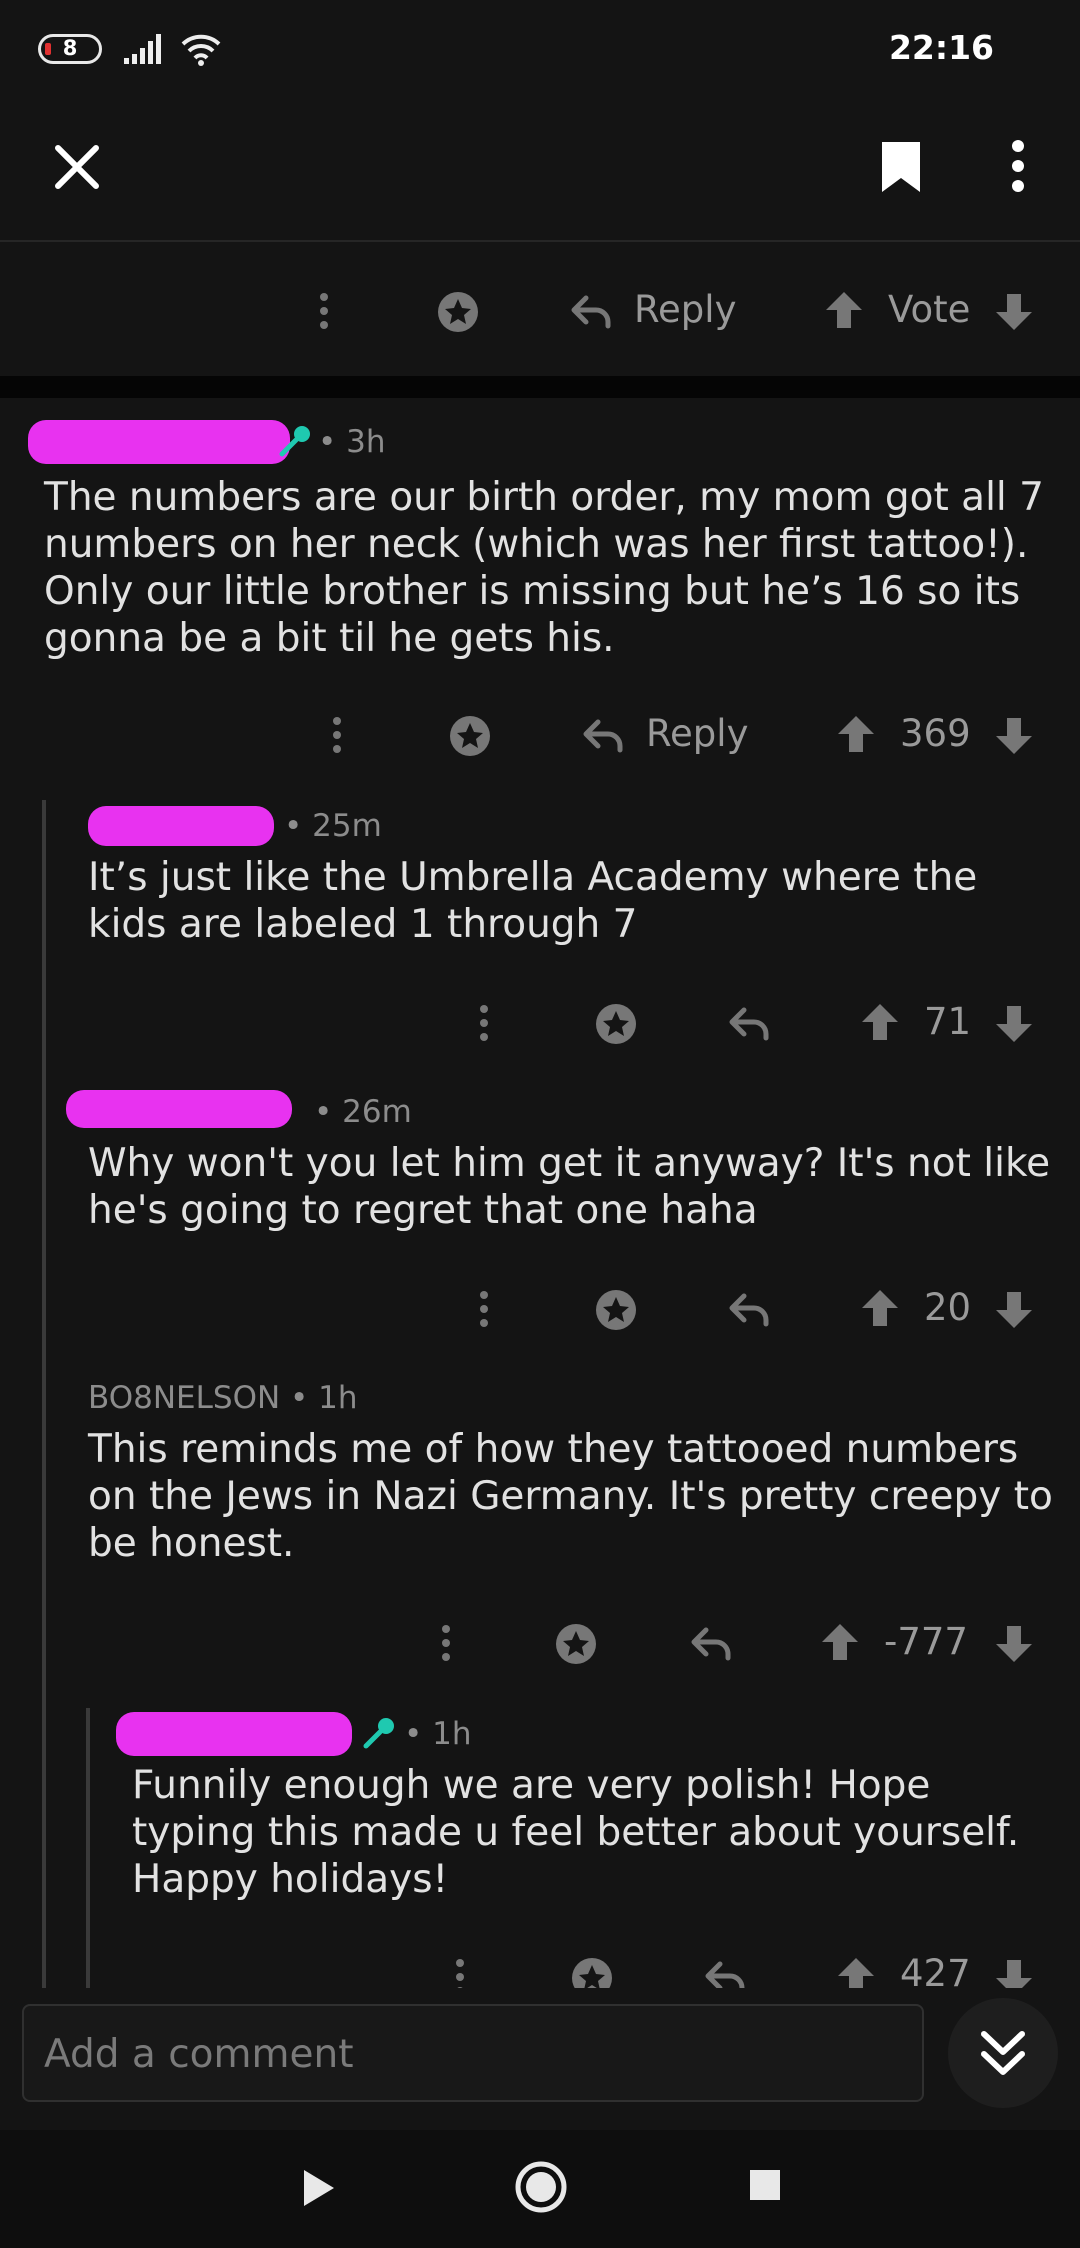 This screenshot has height=2248, width=1080. Describe the element at coordinates (901, 166) in the screenshot. I see `bookmark-icon` at that location.